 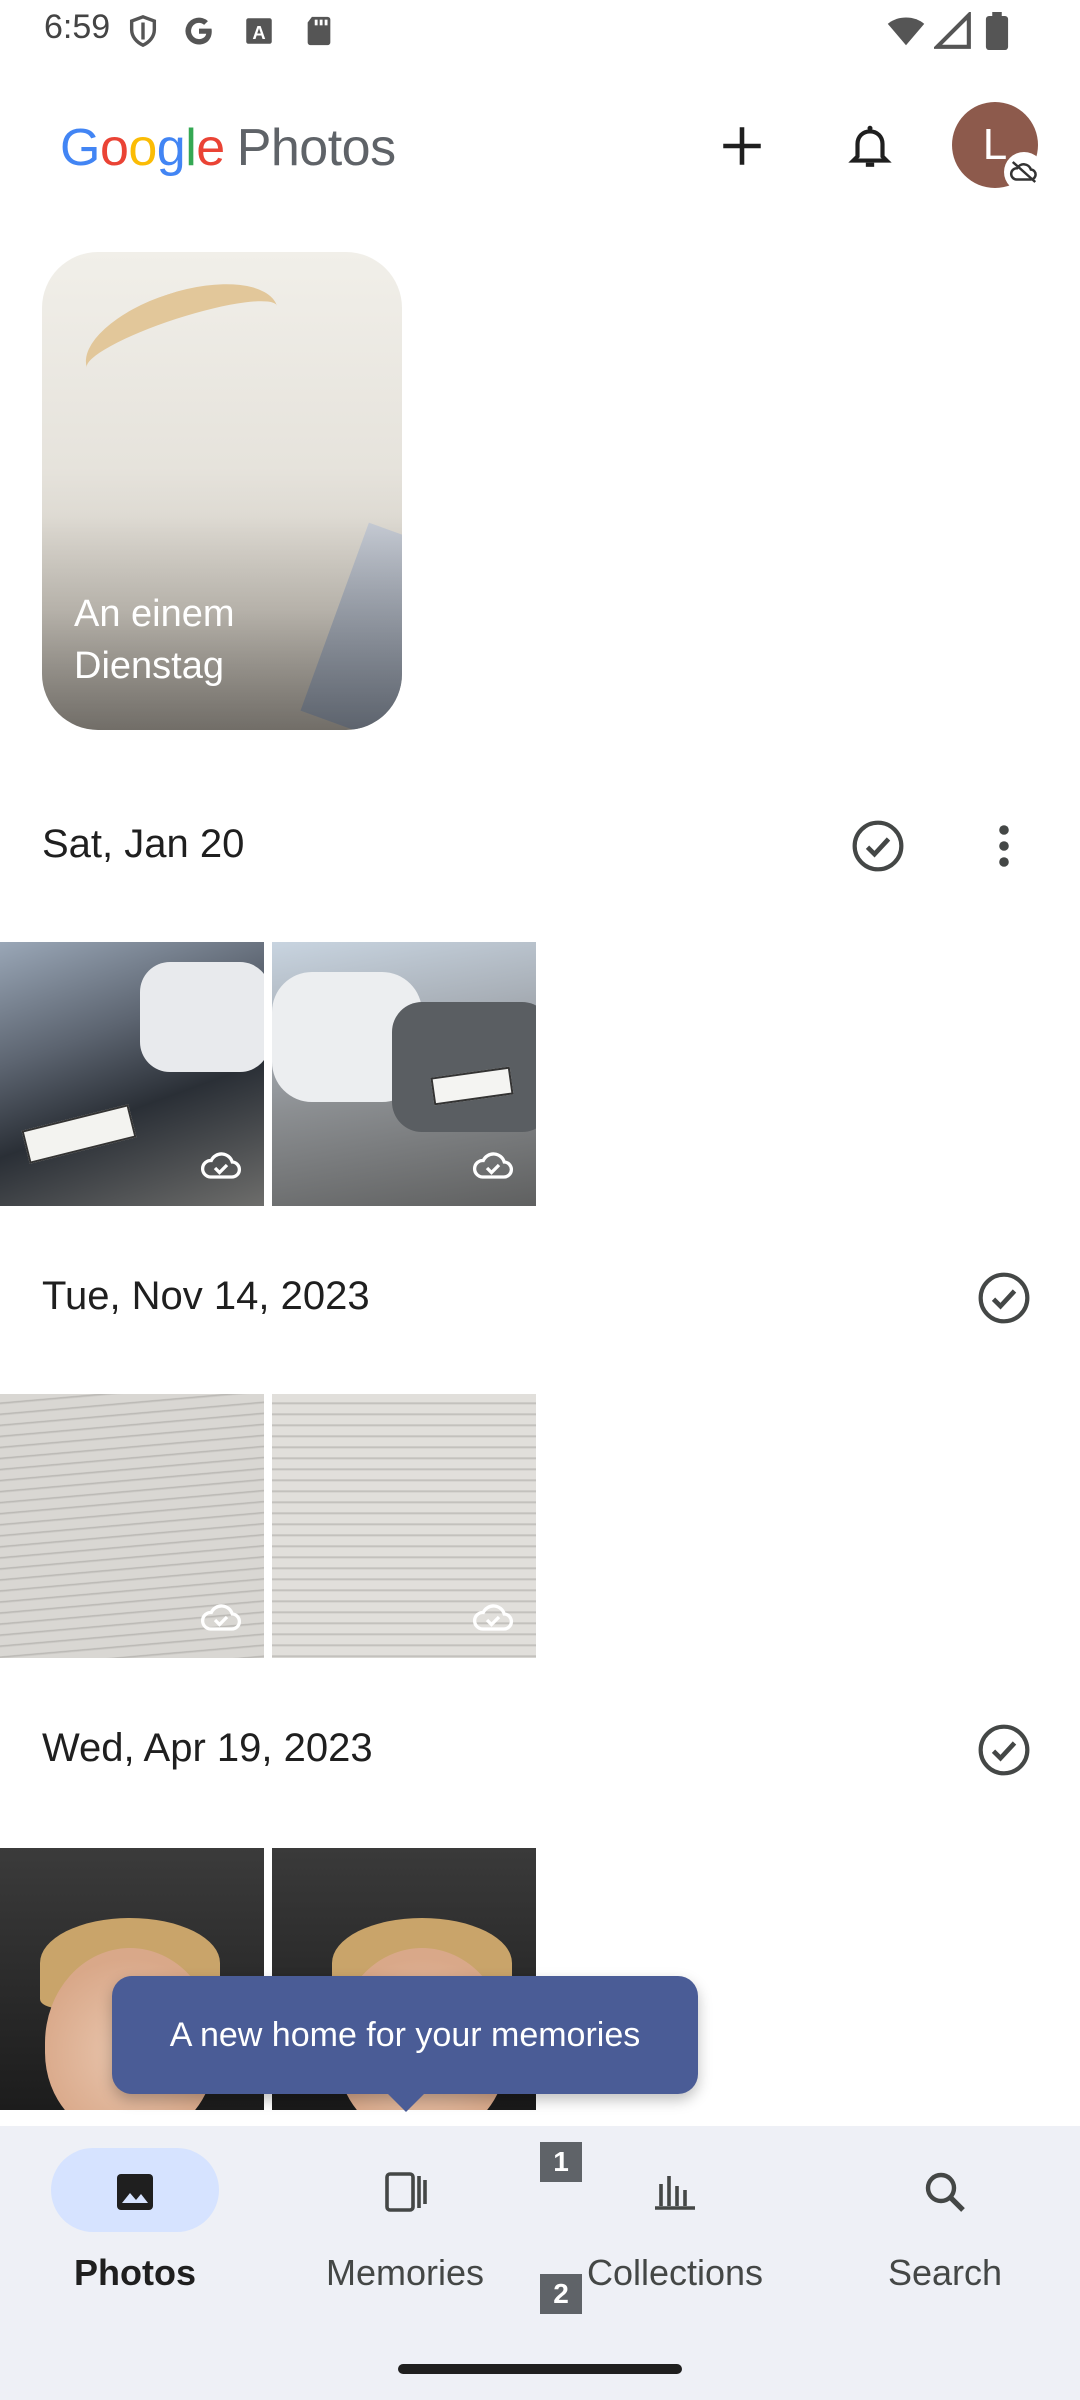 I want to click on svg-text: A, so click(x=258, y=32).